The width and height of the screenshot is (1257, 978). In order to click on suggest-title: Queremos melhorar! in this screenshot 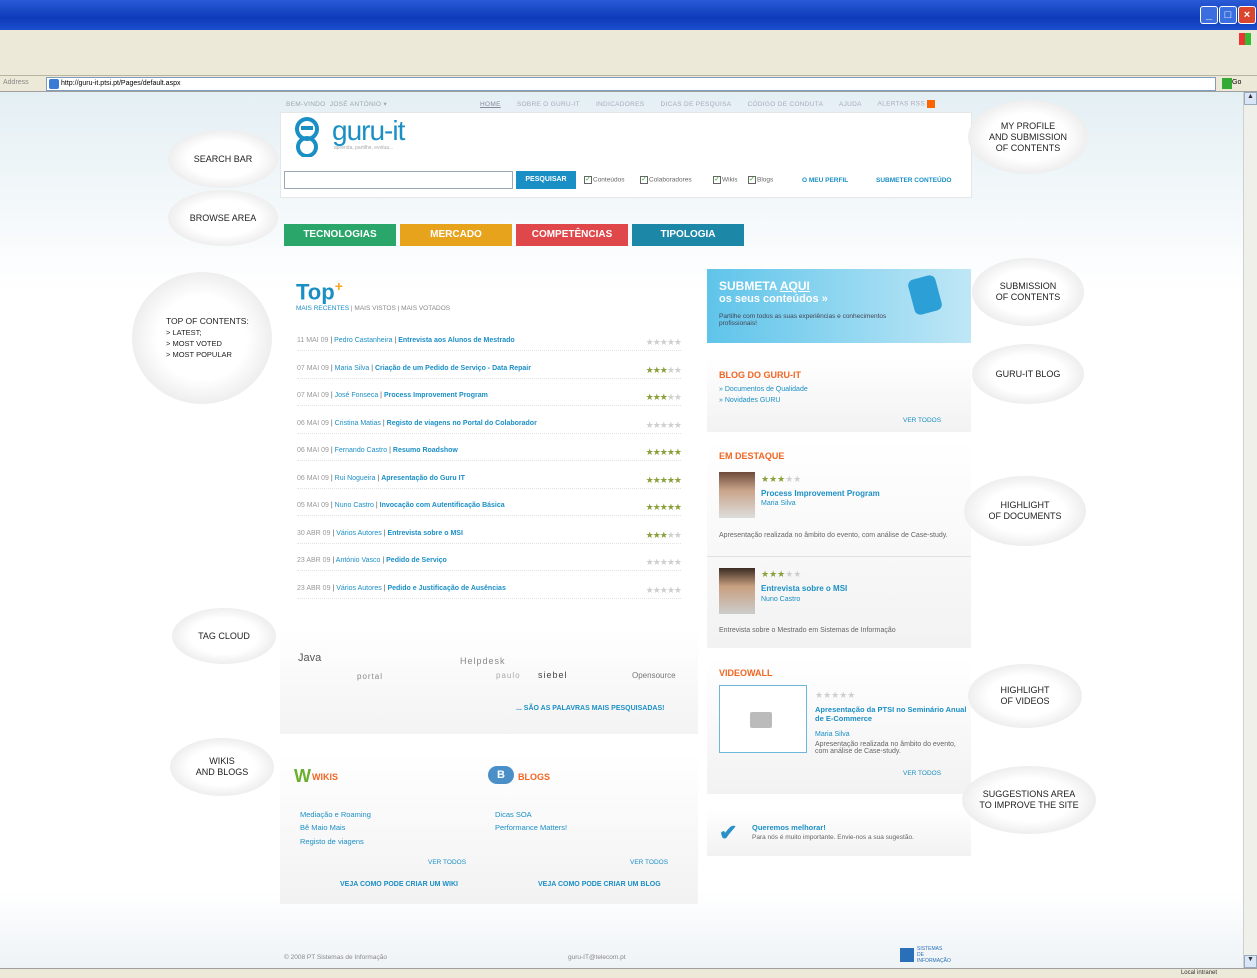, I will do `click(789, 827)`.